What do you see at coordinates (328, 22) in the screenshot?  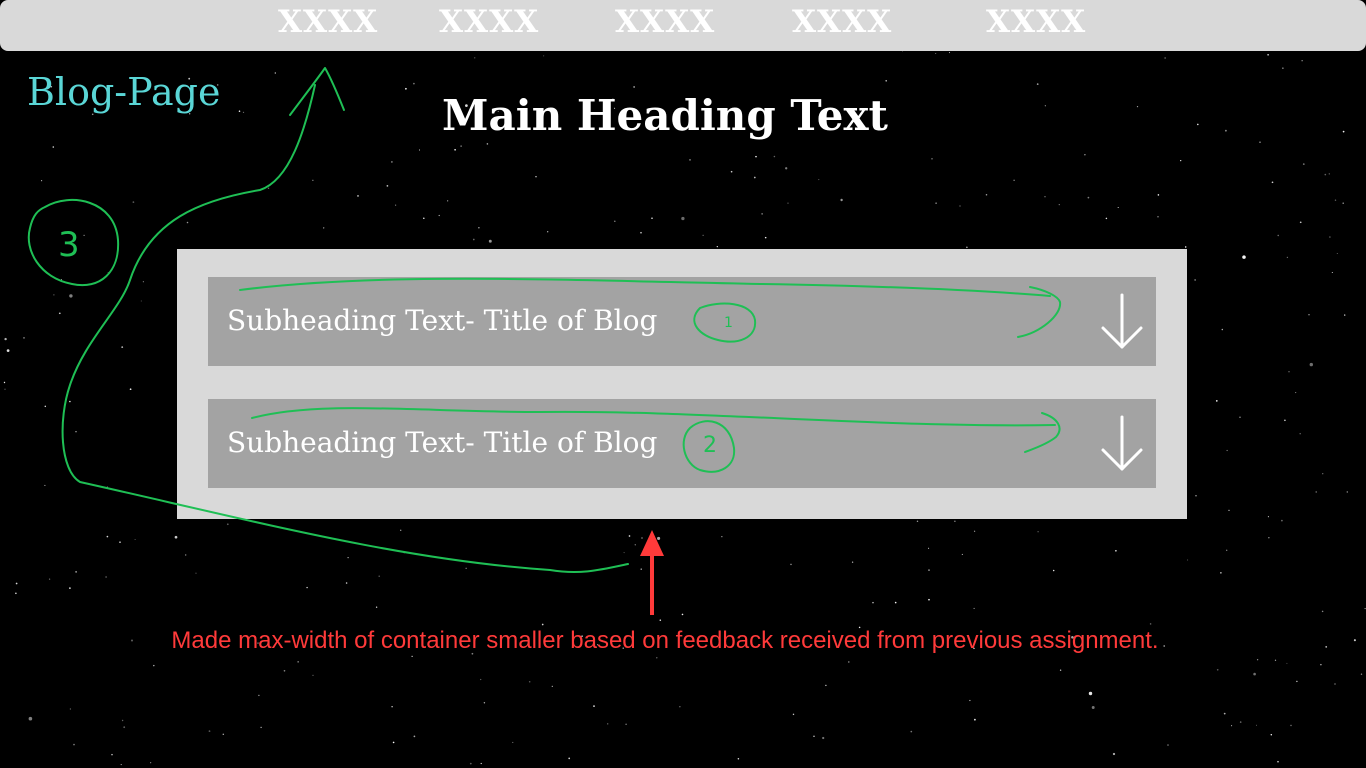 I see `nav-link-1: XXXX` at bounding box center [328, 22].